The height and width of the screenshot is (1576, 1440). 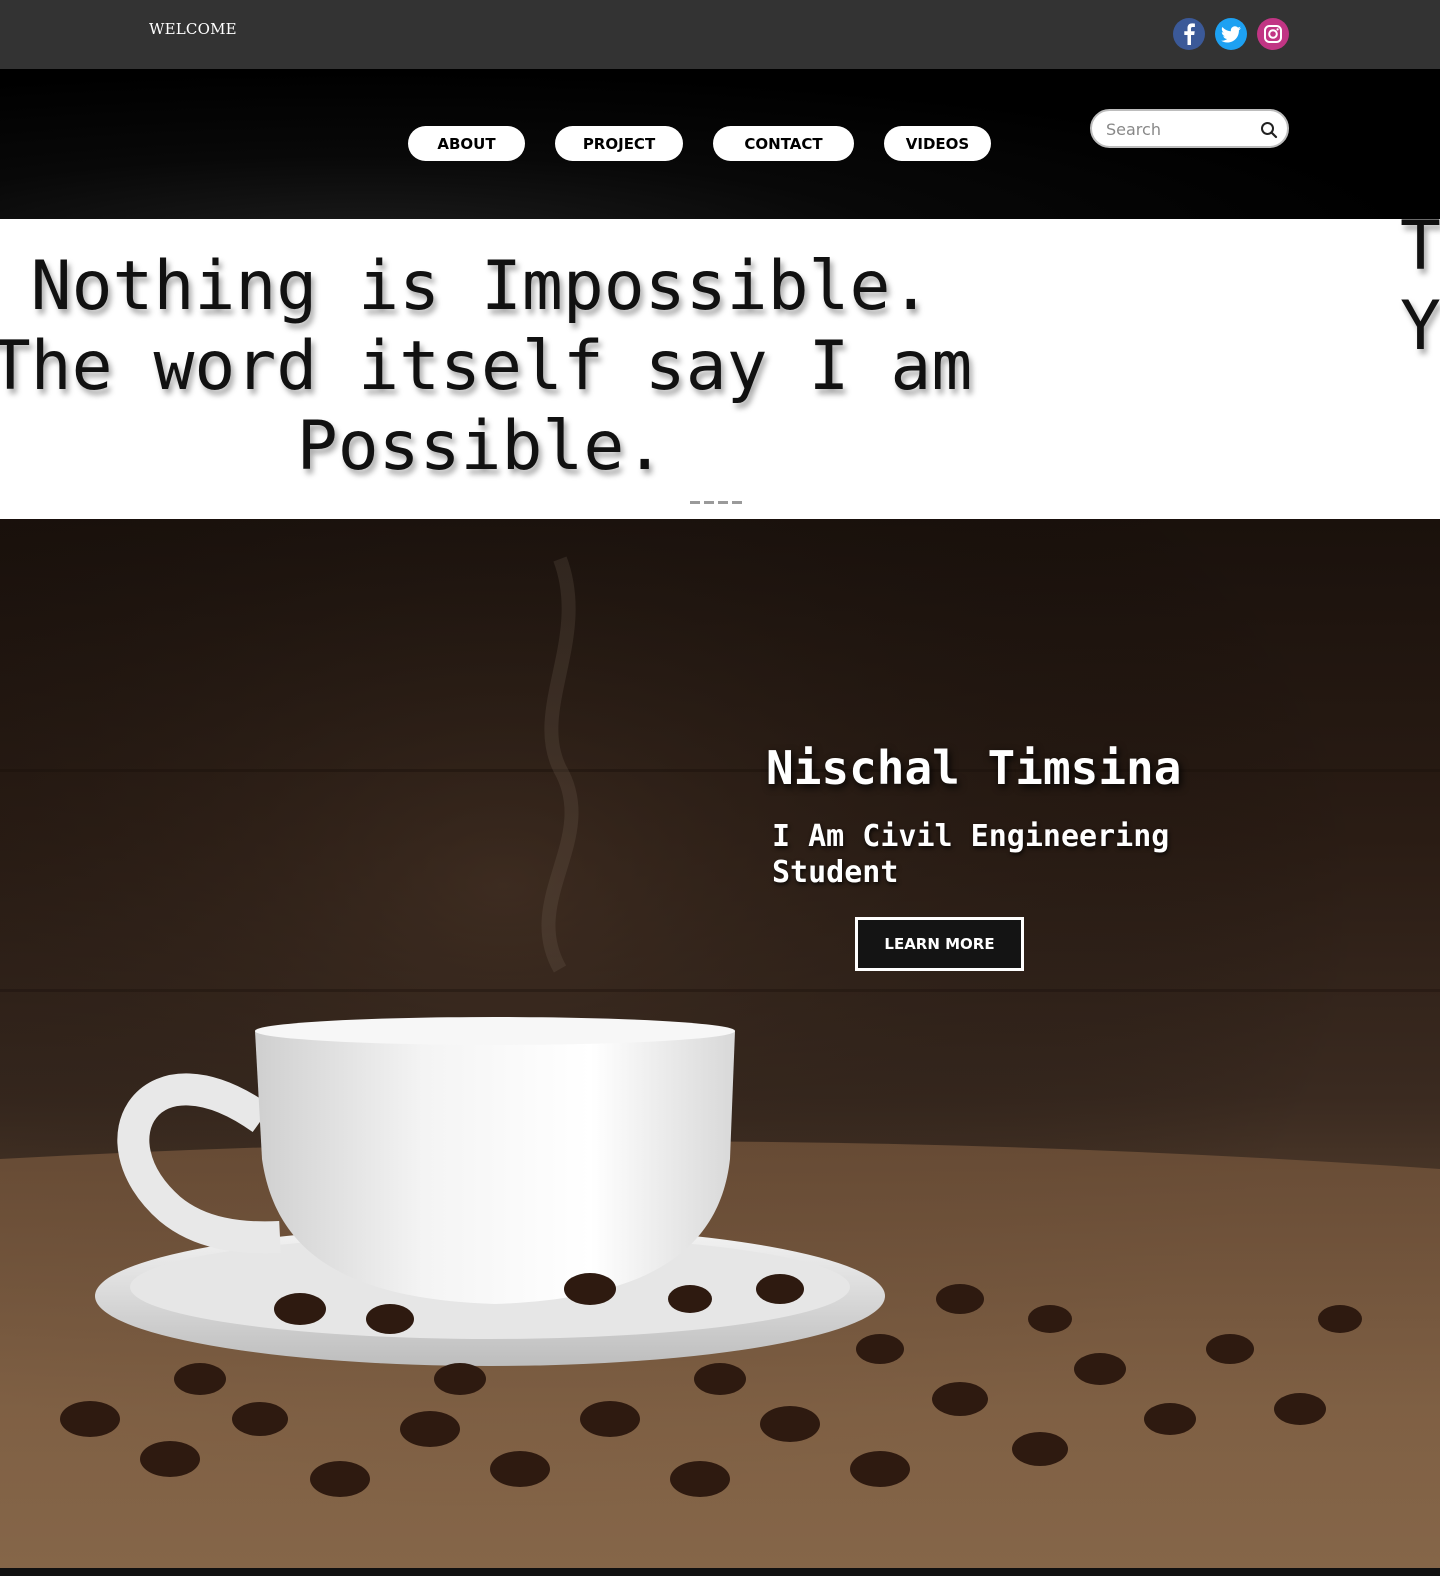 I want to click on nav-project-button: PROJECT, so click(x=619, y=143).